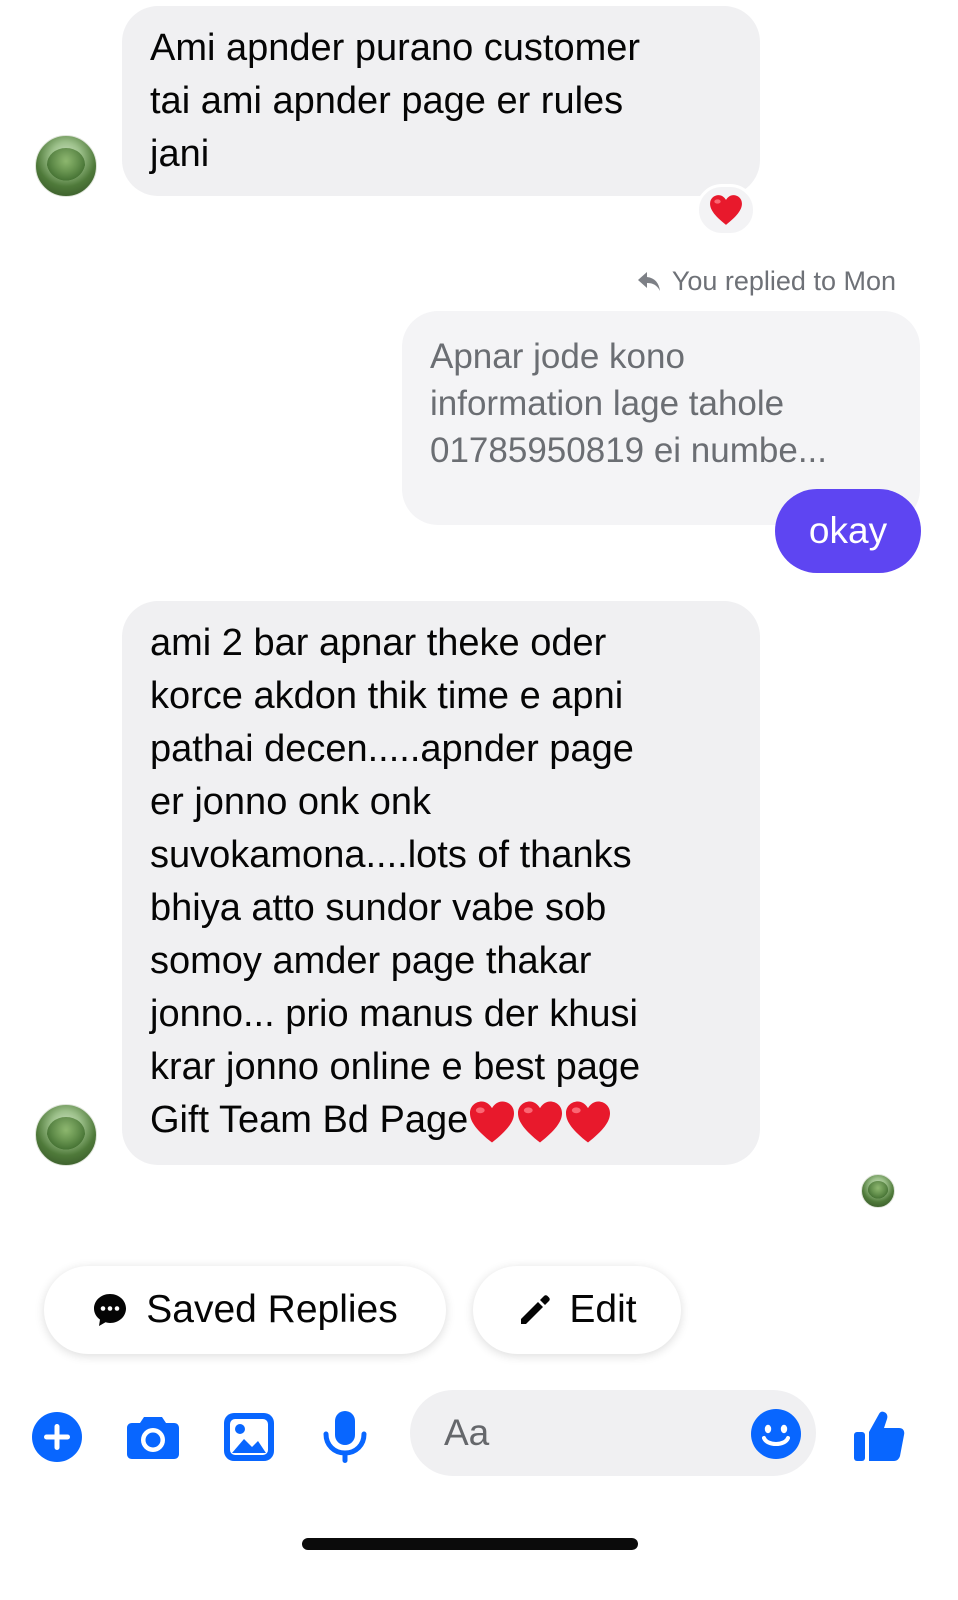 The height and width of the screenshot is (1600, 958). What do you see at coordinates (290, 802) in the screenshot?
I see `message-line: er jonno onk onk` at bounding box center [290, 802].